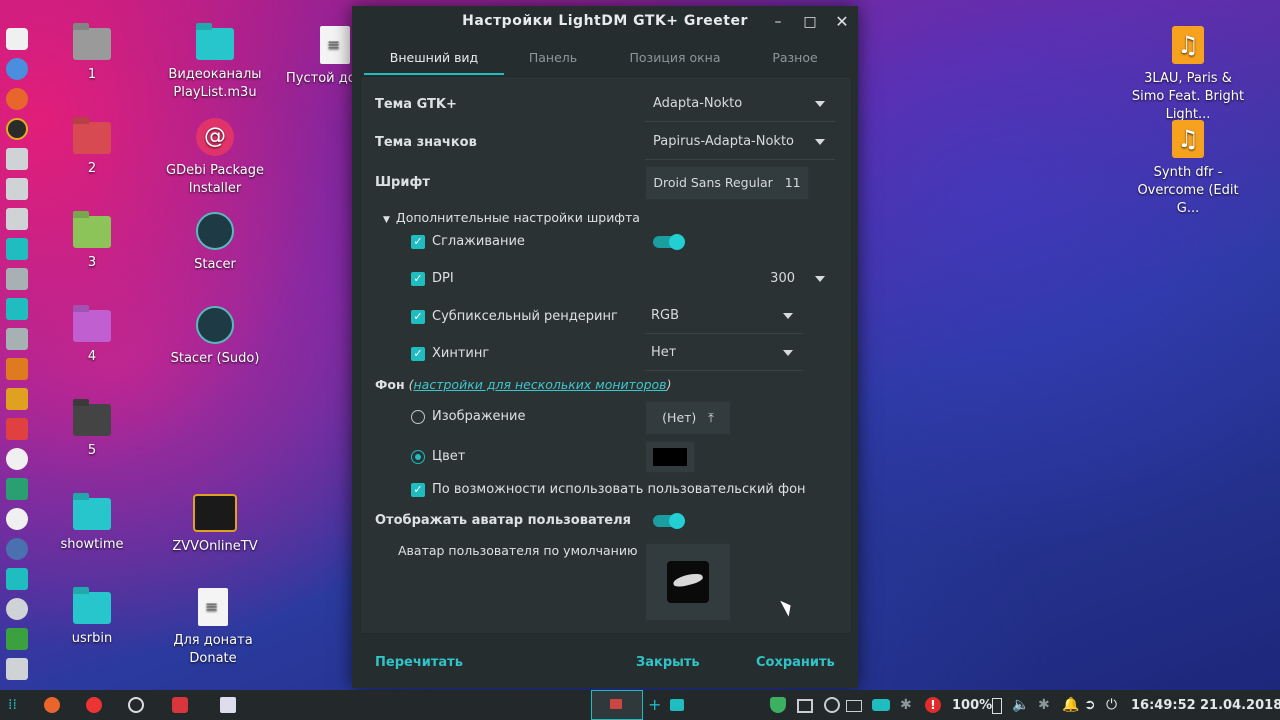 The image size is (1280, 720). Describe the element at coordinates (17, 339) in the screenshot. I see `drive-icon` at that location.